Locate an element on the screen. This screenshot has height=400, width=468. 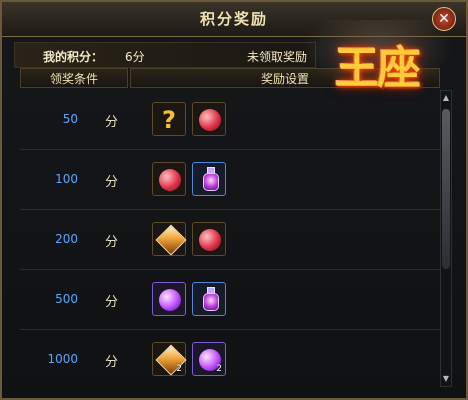
points-value: 200 is located at coordinates (66, 239).